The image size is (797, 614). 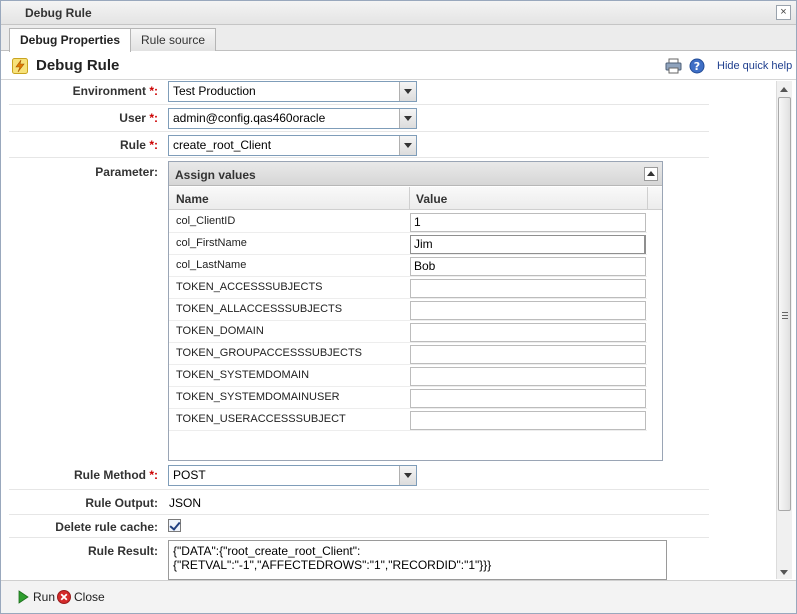 I want to click on param-name: TOKEN_ALLACCESSSUBJECTS, so click(x=259, y=309).